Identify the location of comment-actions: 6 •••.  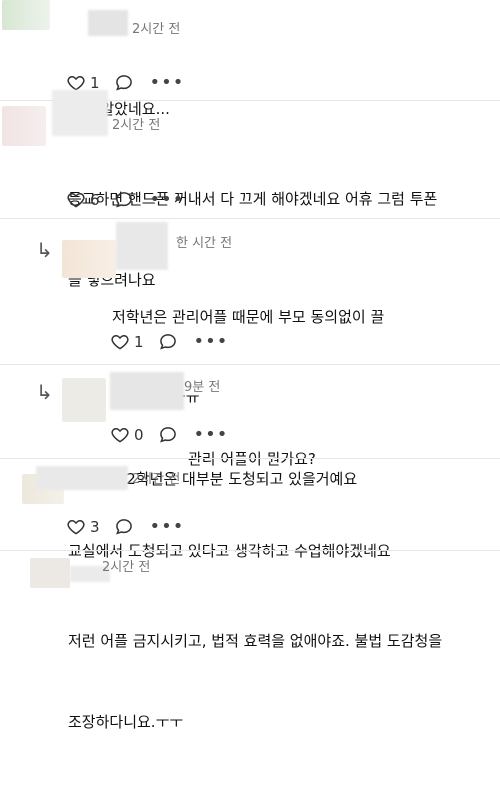
(125, 200).